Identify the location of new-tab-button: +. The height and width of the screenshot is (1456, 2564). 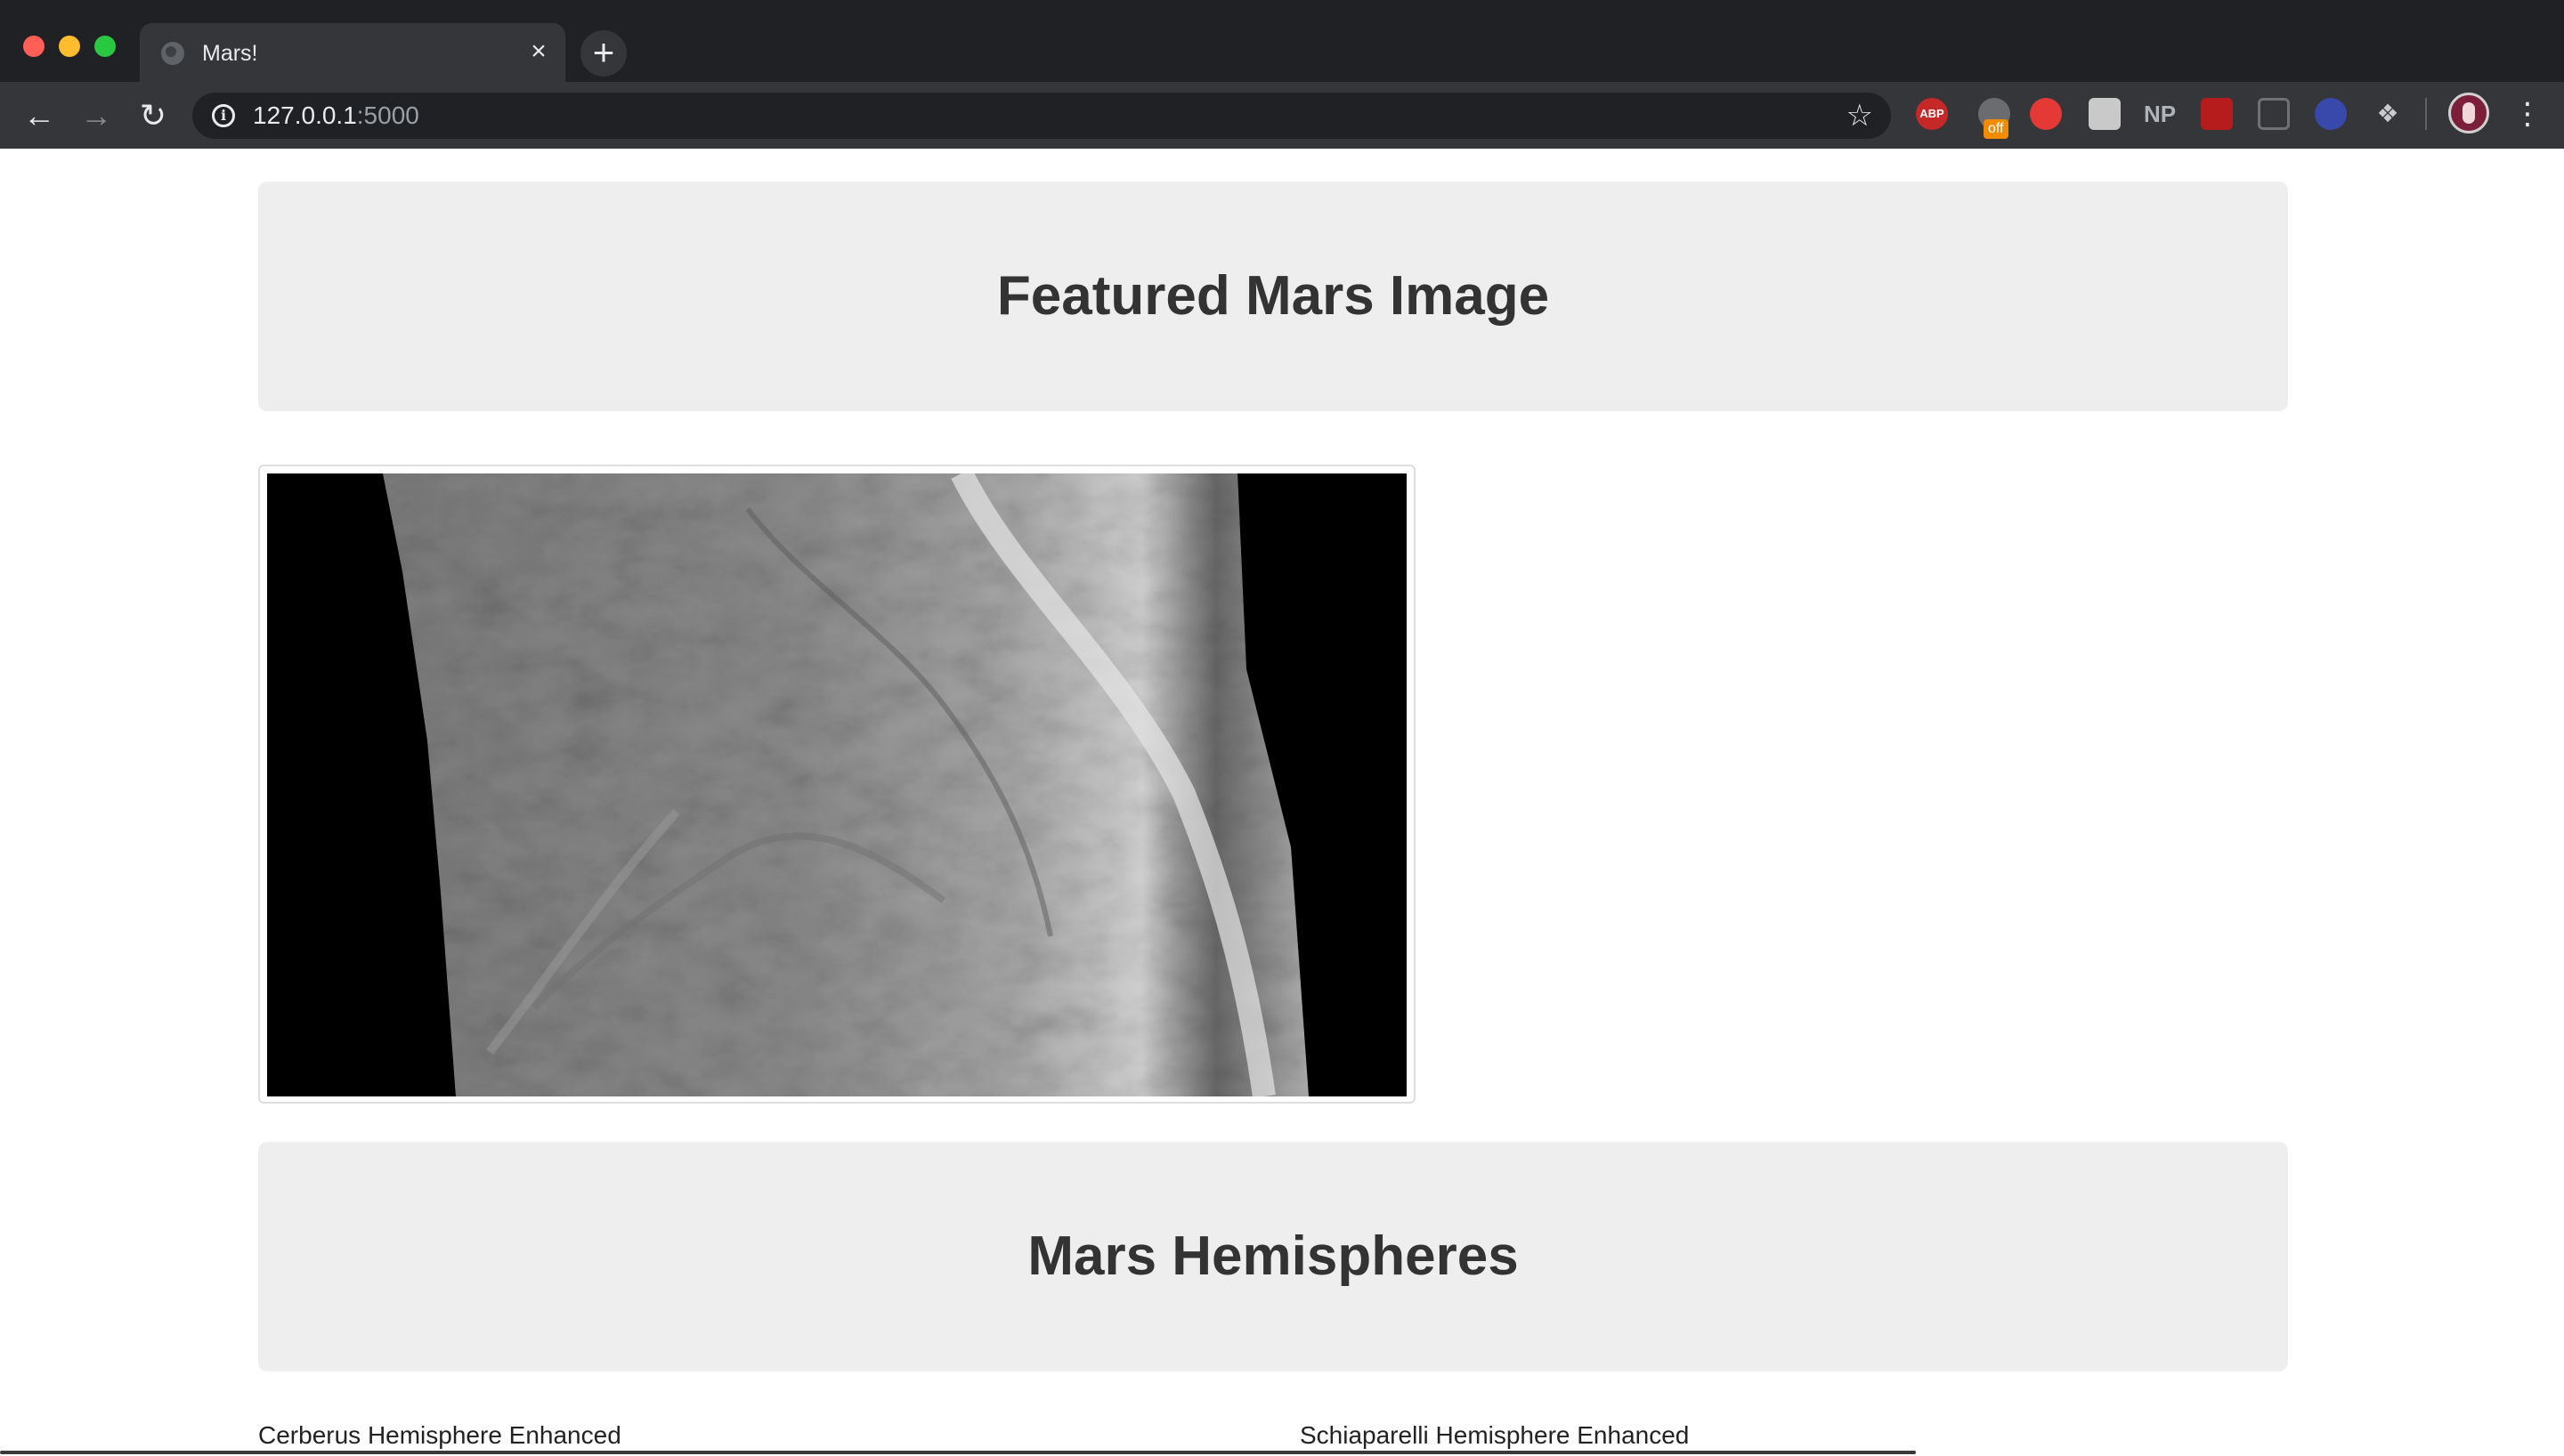
(603, 53).